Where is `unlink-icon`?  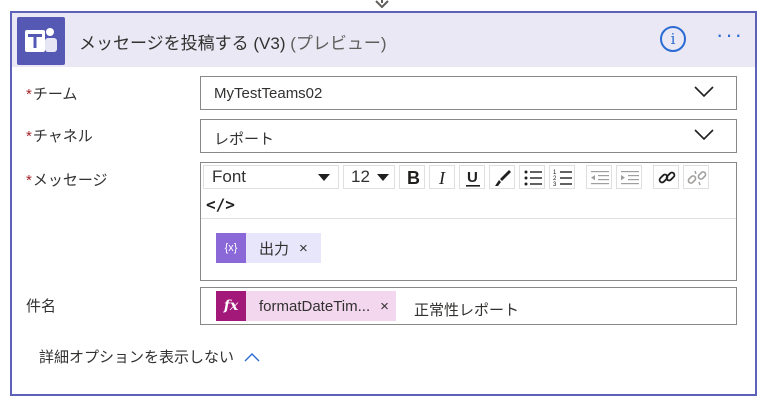
unlink-icon is located at coordinates (697, 178).